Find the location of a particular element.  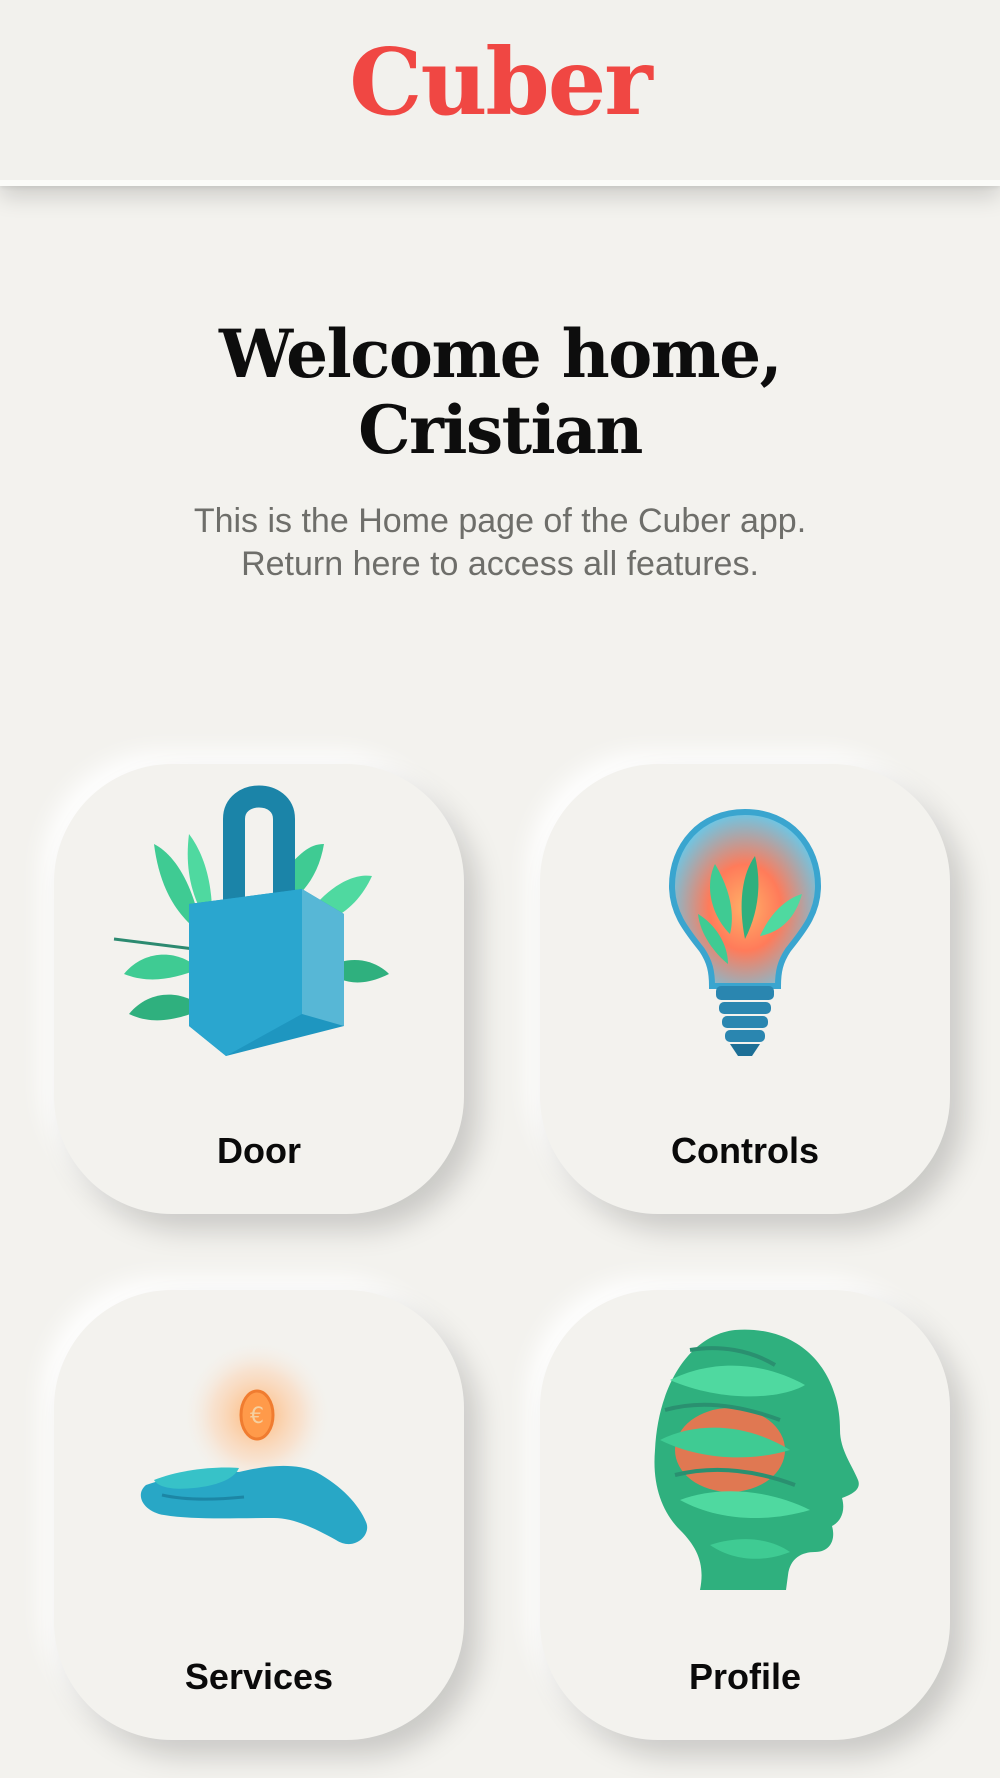

app-header: Cuber is located at coordinates (500, 93).